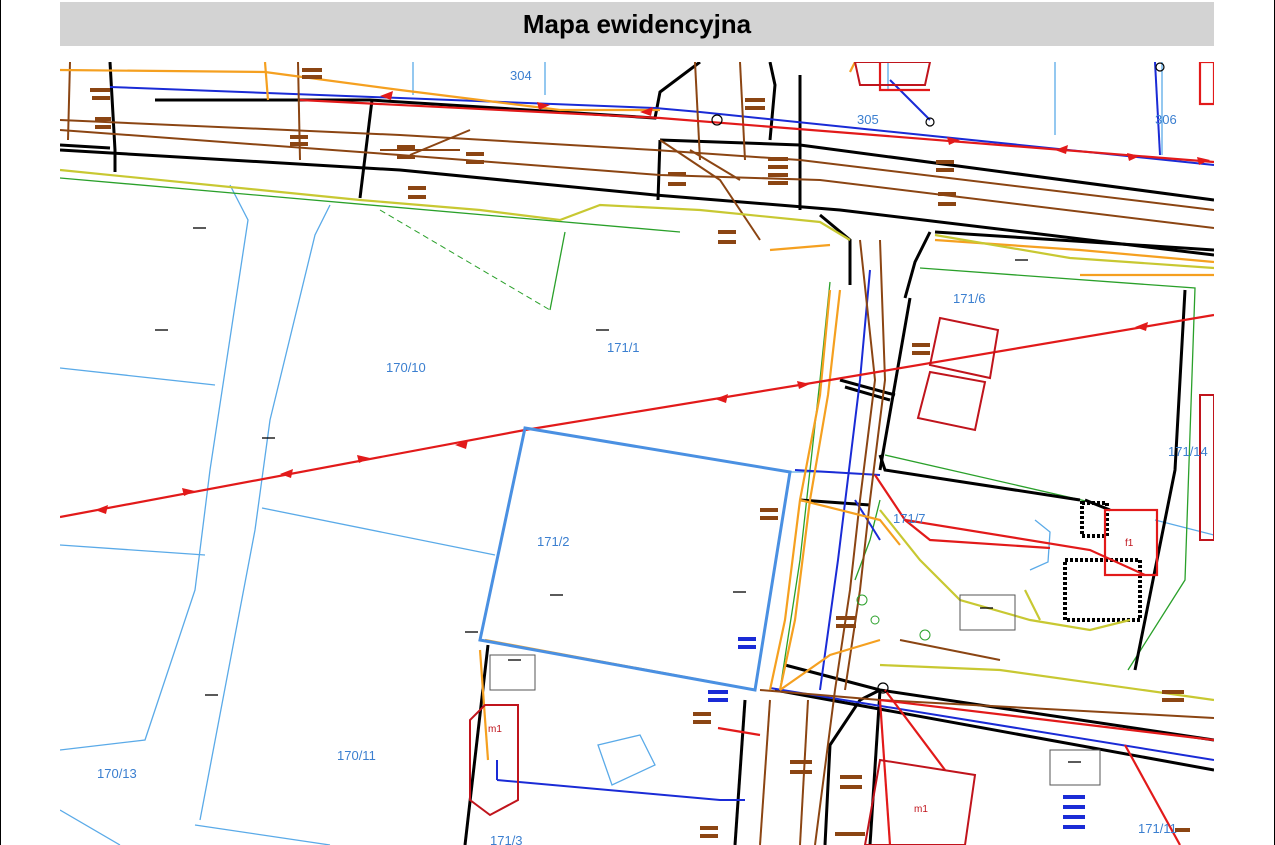 The image size is (1275, 845). Describe the element at coordinates (495, 729) in the screenshot. I see `building-label-m1: m1` at that location.